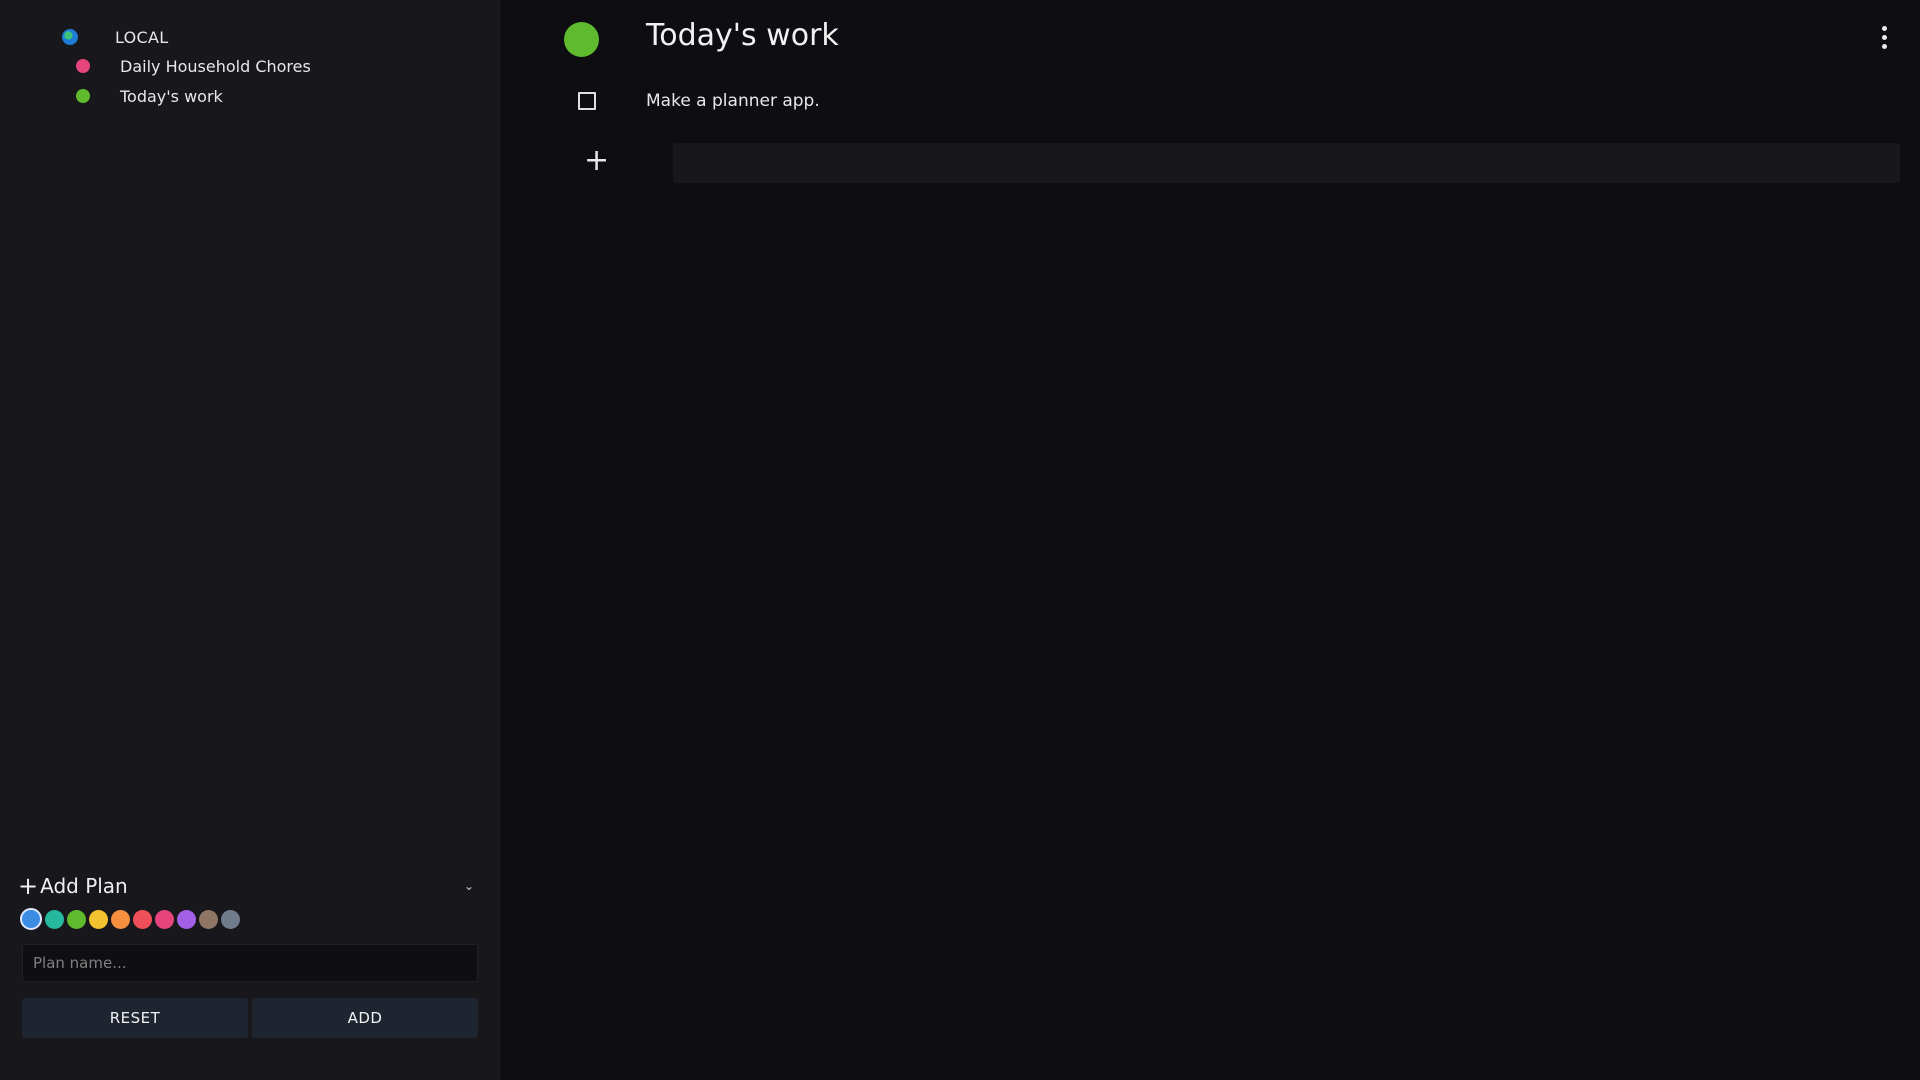  What do you see at coordinates (215, 66) in the screenshot?
I see `plan-label: Daily Household Chores` at bounding box center [215, 66].